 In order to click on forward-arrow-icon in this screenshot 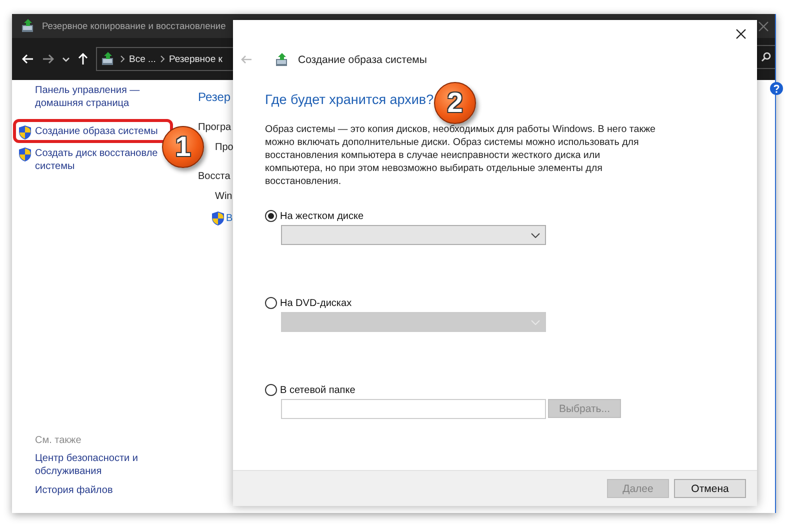, I will do `click(48, 59)`.